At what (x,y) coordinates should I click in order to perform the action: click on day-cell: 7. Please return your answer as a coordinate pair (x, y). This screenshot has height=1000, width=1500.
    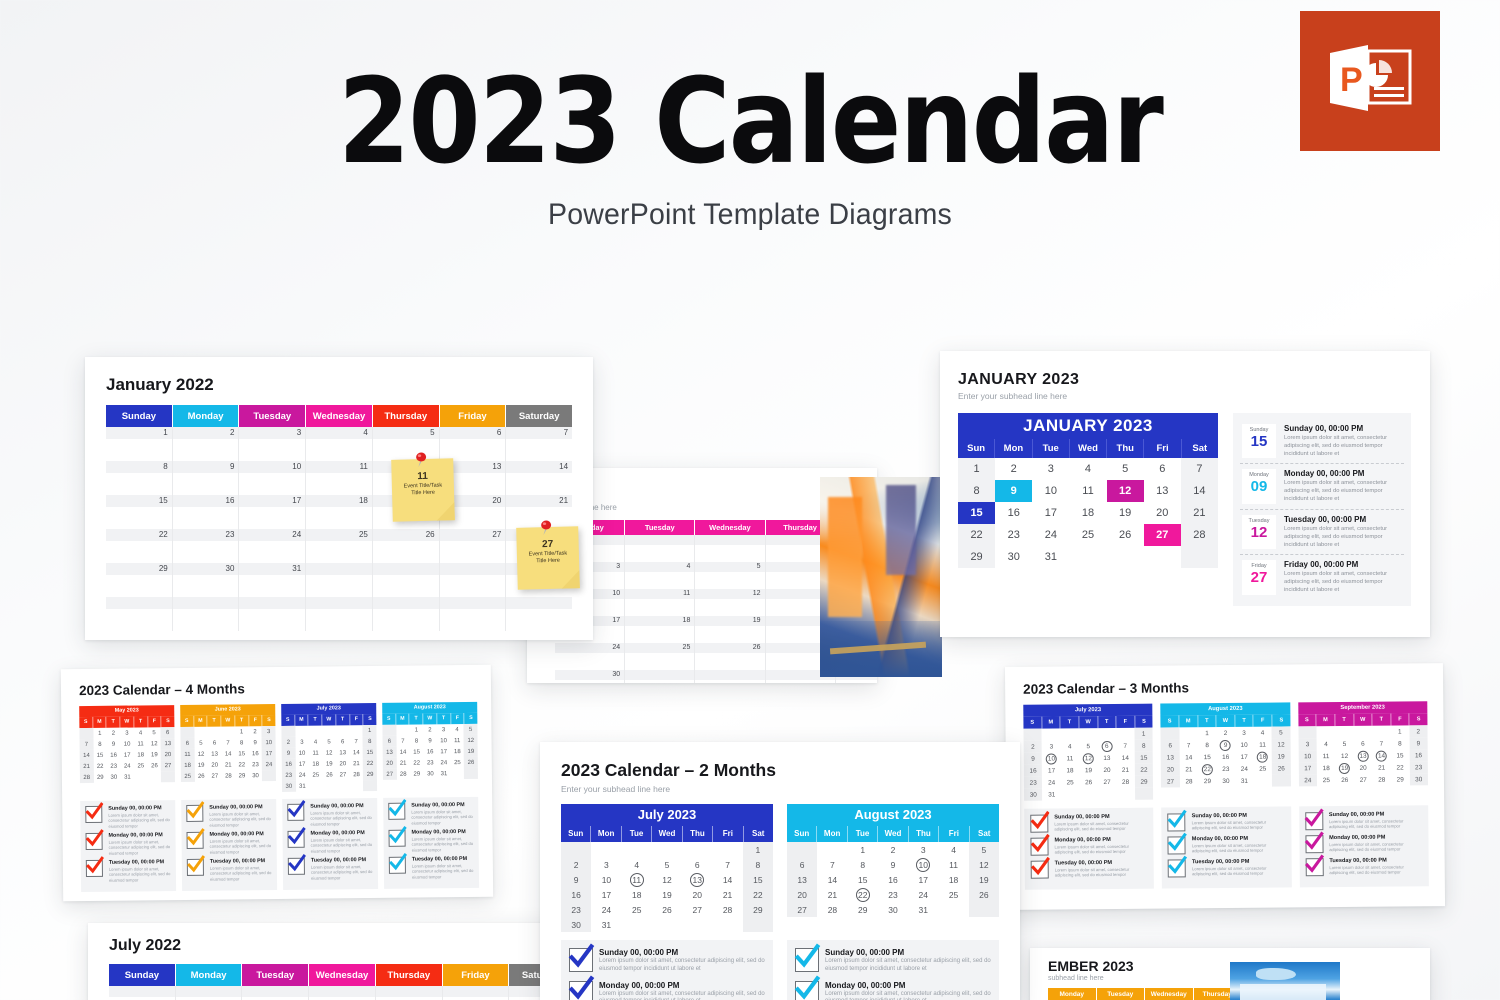
    Looking at the image, I should click on (356, 741).